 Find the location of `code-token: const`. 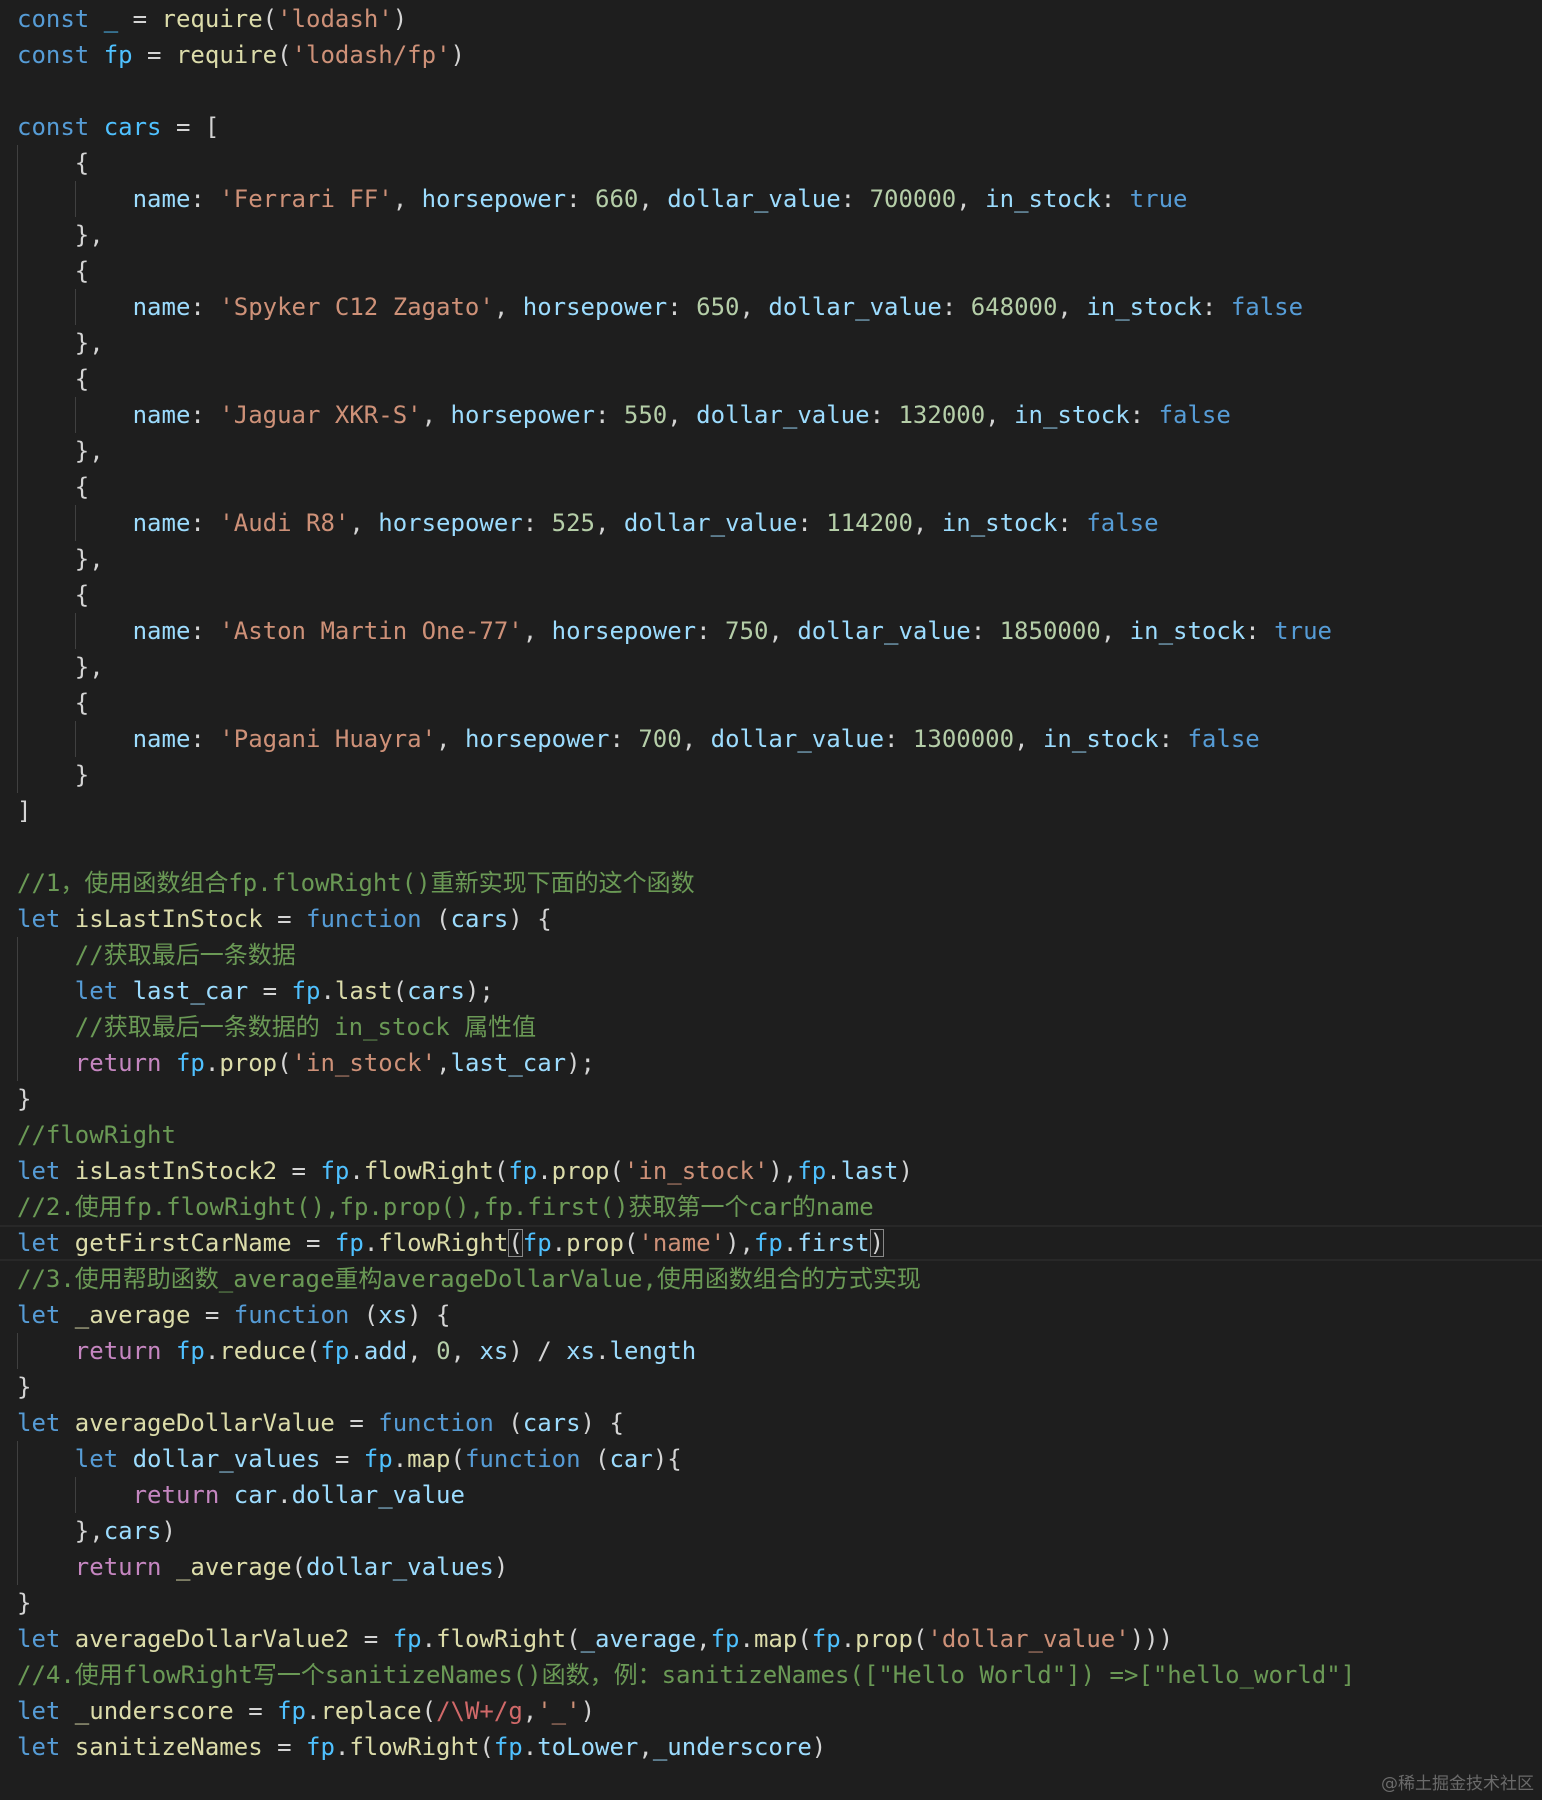

code-token: const is located at coordinates (60, 127).